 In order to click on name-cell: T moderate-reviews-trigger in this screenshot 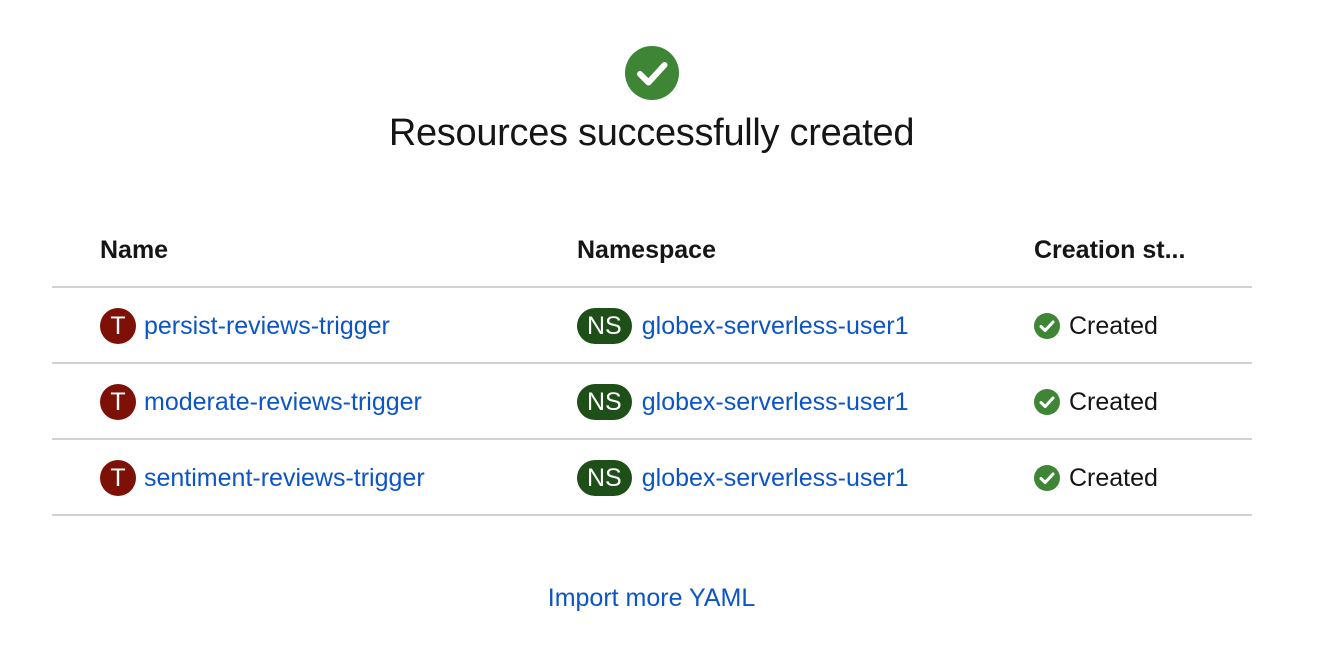, I will do `click(261, 402)`.